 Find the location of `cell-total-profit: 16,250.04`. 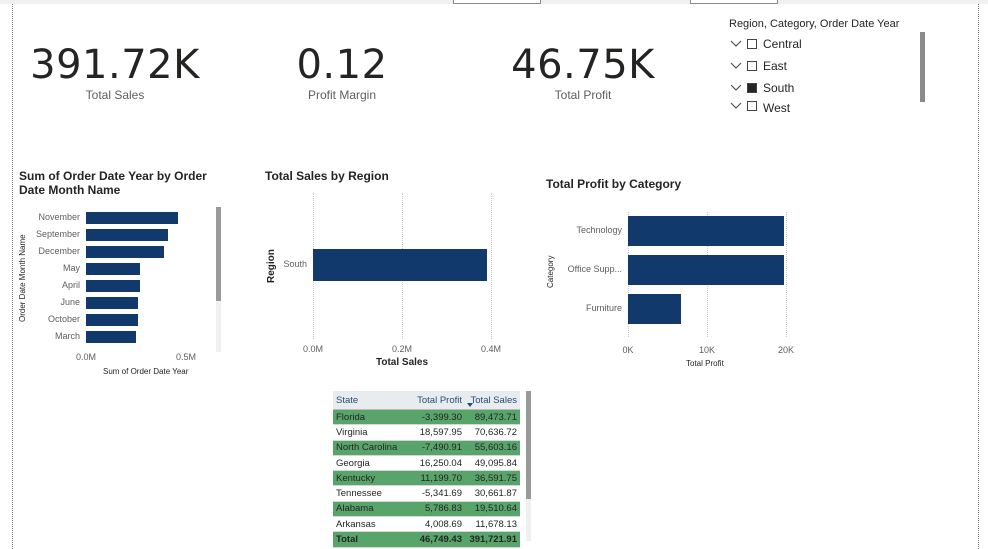

cell-total-profit: 16,250.04 is located at coordinates (436, 463).